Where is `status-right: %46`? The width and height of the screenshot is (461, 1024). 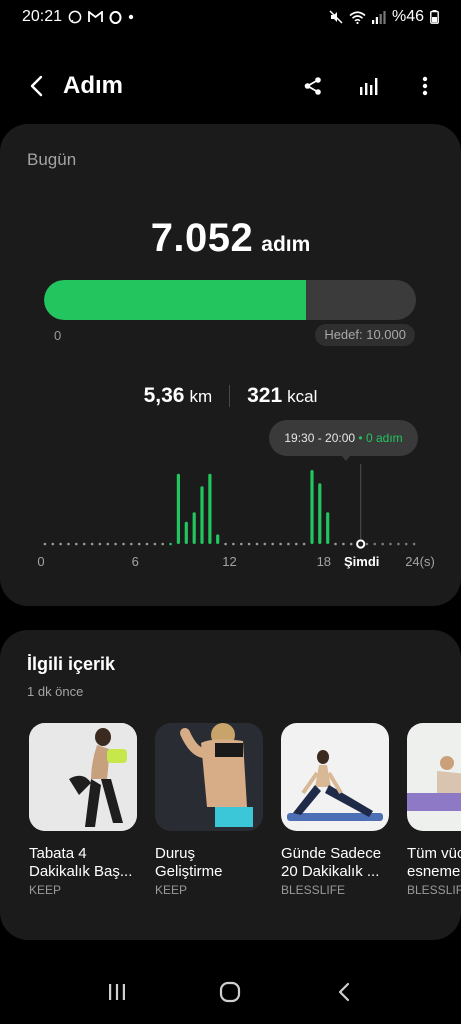 status-right: %46 is located at coordinates (384, 17).